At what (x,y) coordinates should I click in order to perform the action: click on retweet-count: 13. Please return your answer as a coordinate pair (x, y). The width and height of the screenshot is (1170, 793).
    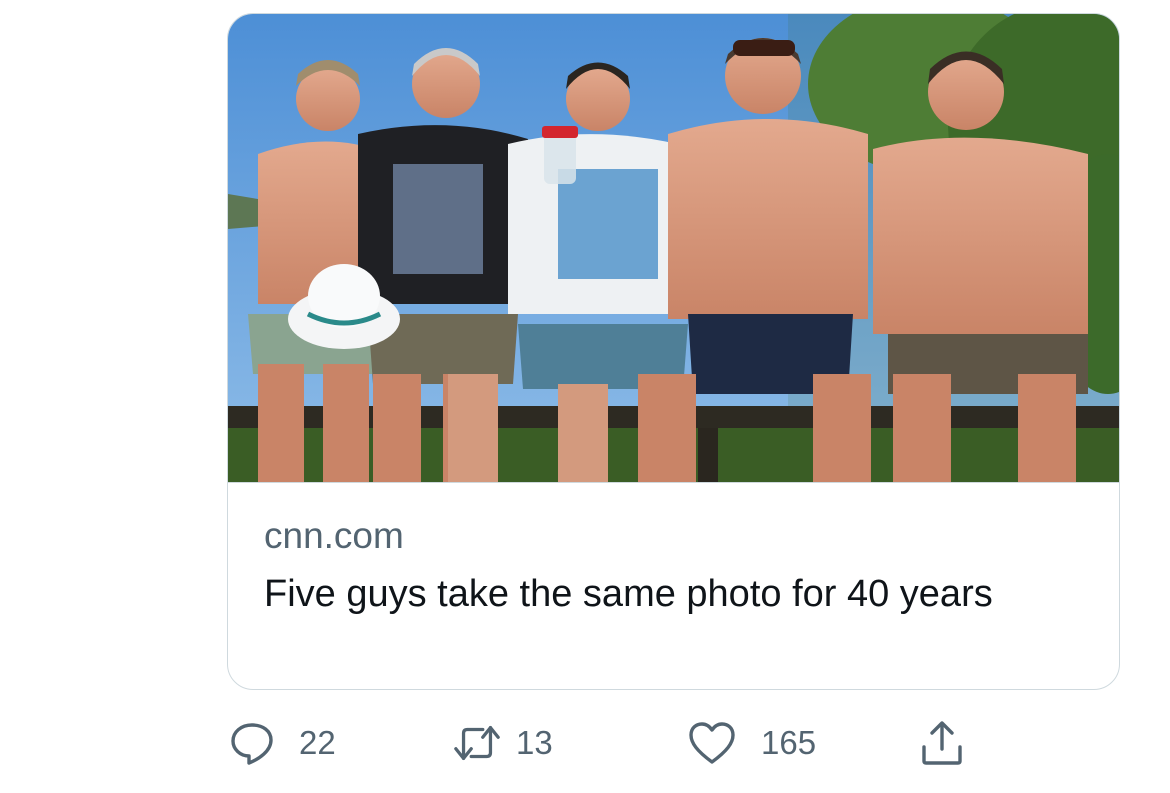
    Looking at the image, I should click on (534, 742).